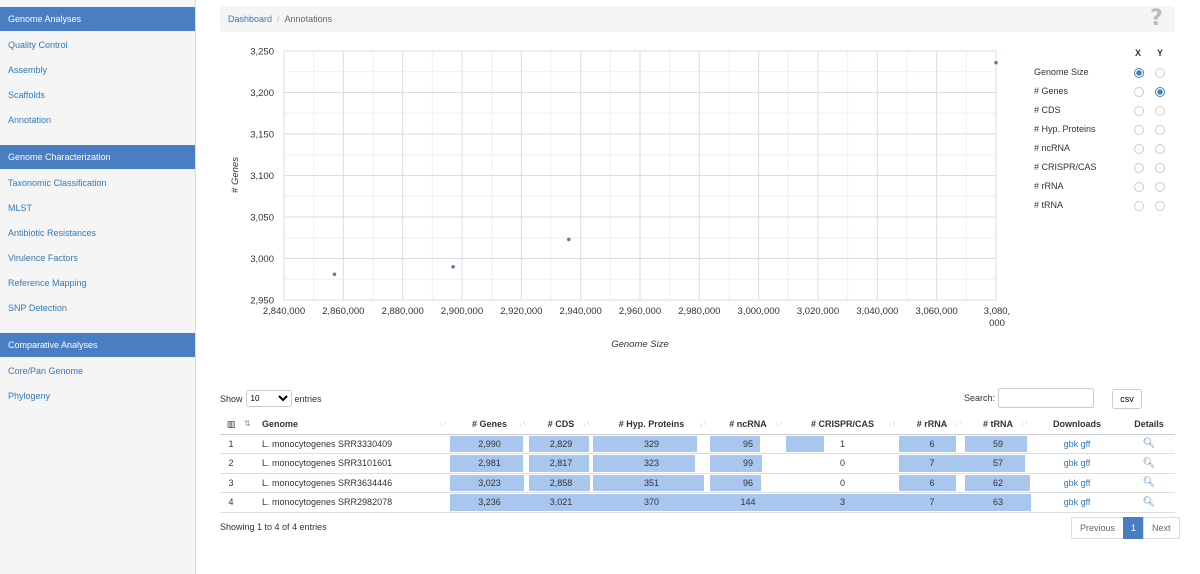  Describe the element at coordinates (998, 463) in the screenshot. I see `cell-trna: 57` at that location.